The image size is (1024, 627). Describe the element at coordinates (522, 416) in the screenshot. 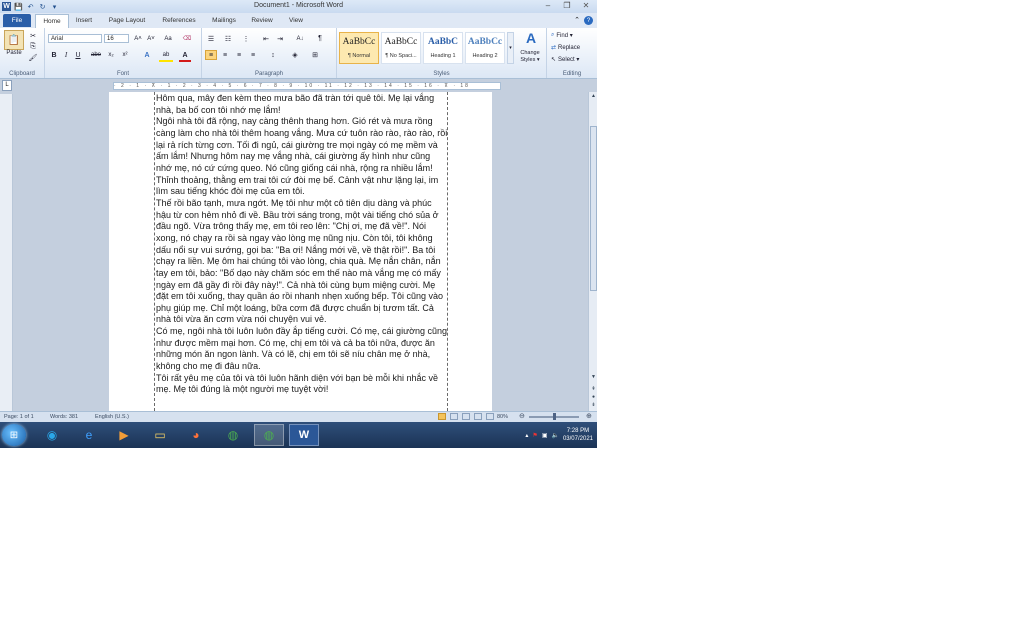

I see `zoom-out-icon: ⊖` at that location.